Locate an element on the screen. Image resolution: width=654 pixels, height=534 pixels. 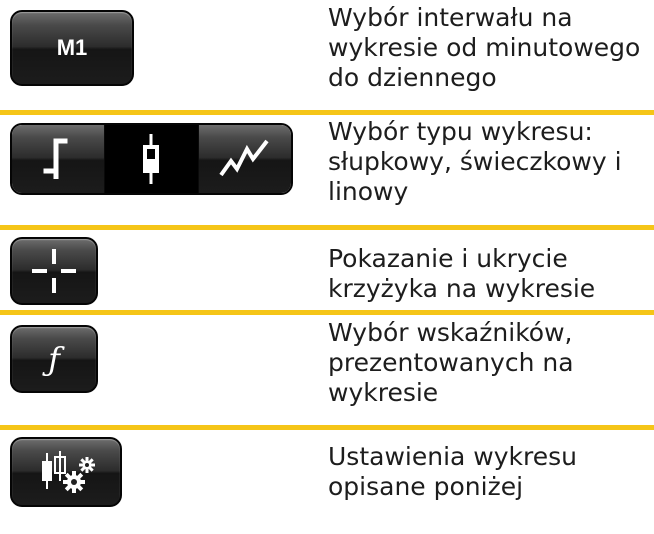
timeframe-label: M1 is located at coordinates (72, 47).